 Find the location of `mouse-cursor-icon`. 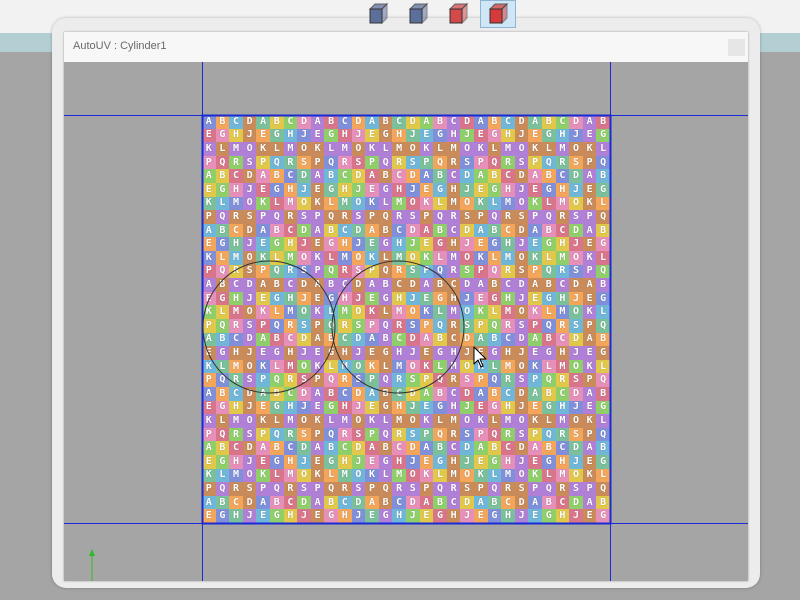

mouse-cursor-icon is located at coordinates (480, 357).